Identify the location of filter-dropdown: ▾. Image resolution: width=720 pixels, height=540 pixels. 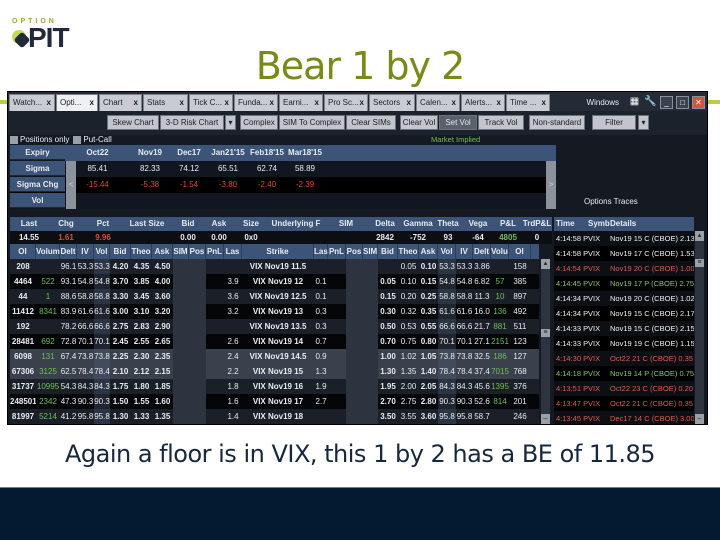
(643, 122).